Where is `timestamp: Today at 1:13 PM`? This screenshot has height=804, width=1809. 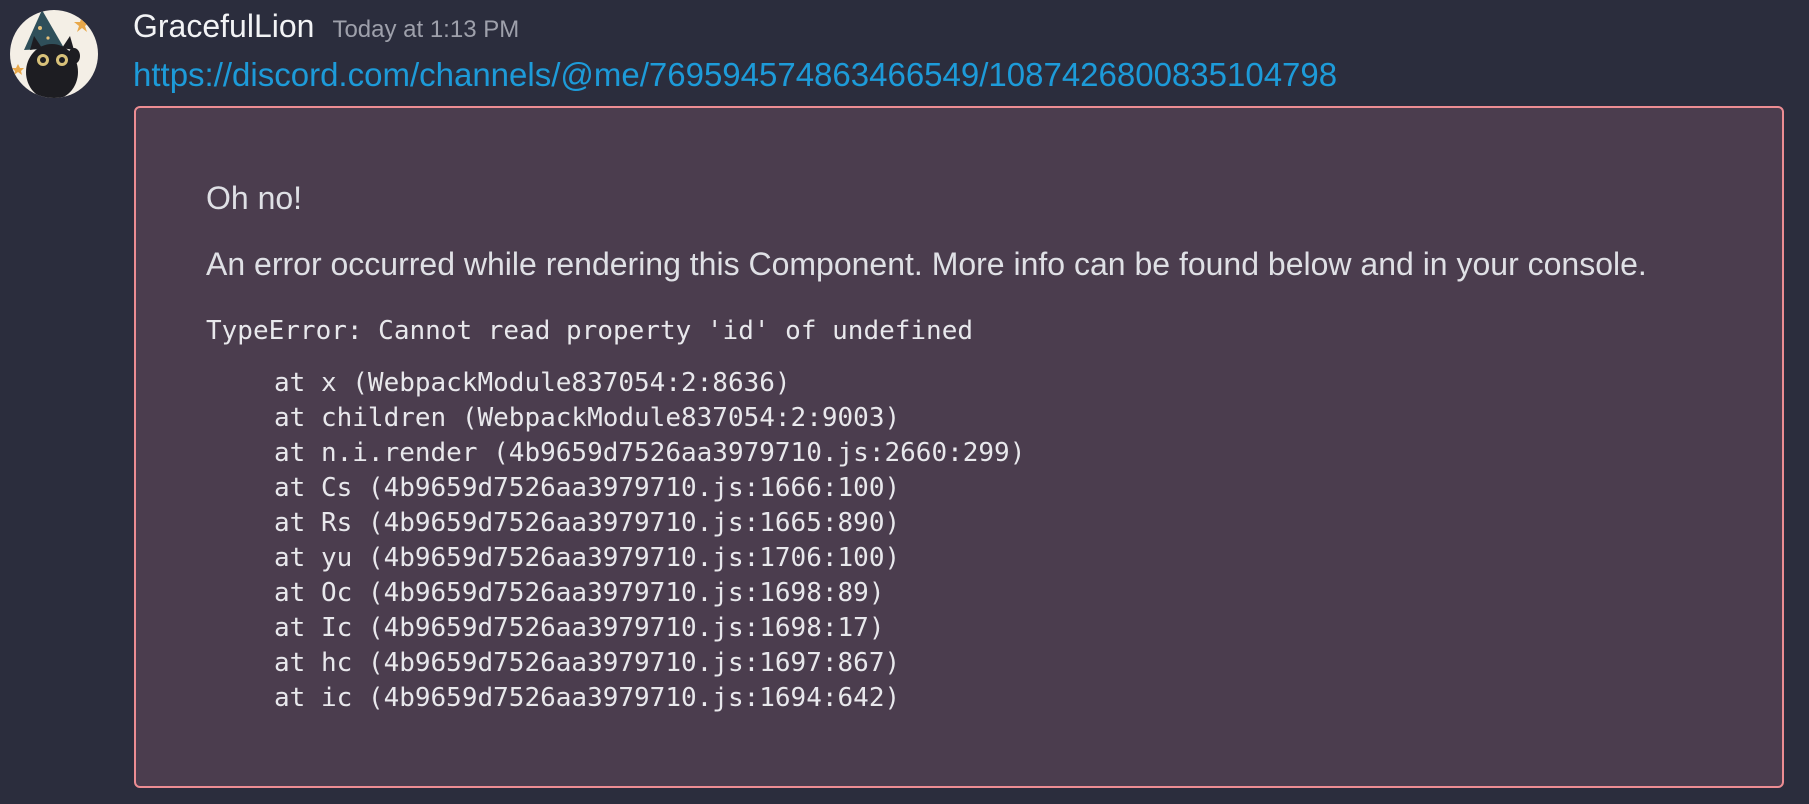
timestamp: Today at 1:13 PM is located at coordinates (426, 29).